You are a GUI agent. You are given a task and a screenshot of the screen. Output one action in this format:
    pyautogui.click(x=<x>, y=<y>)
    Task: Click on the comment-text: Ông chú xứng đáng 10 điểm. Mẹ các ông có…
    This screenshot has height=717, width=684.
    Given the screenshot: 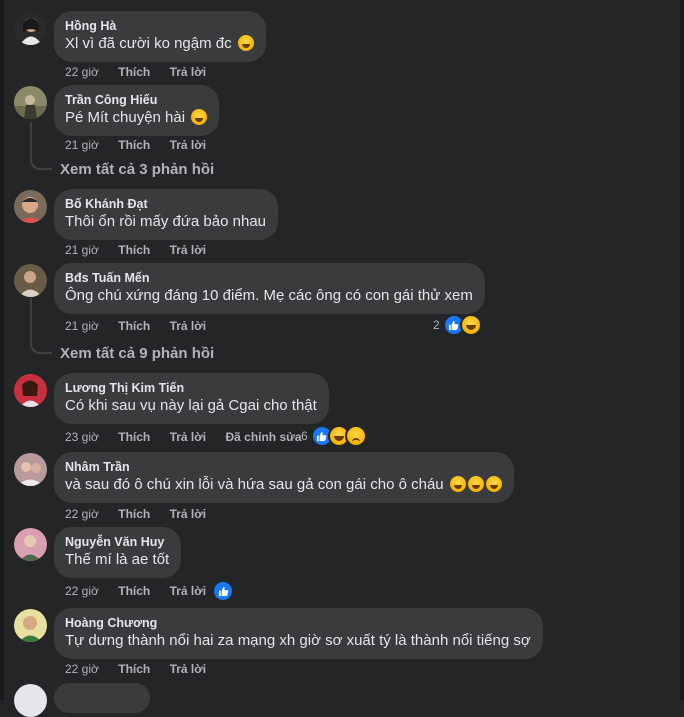 What is the action you would take?
    pyautogui.click(x=269, y=295)
    